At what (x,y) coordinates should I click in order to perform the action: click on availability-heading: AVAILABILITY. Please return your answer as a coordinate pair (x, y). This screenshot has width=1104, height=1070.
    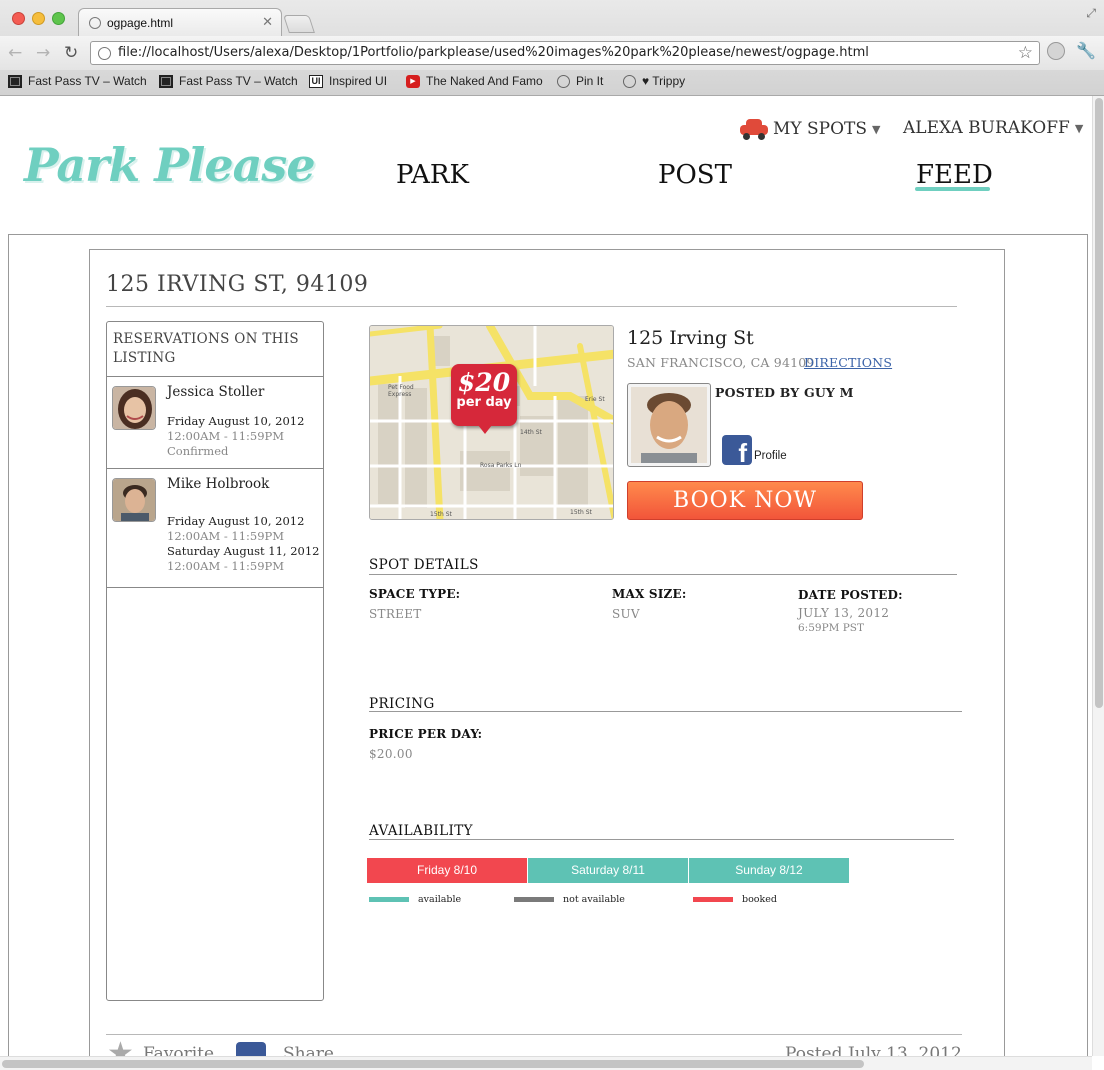
    Looking at the image, I should click on (421, 831).